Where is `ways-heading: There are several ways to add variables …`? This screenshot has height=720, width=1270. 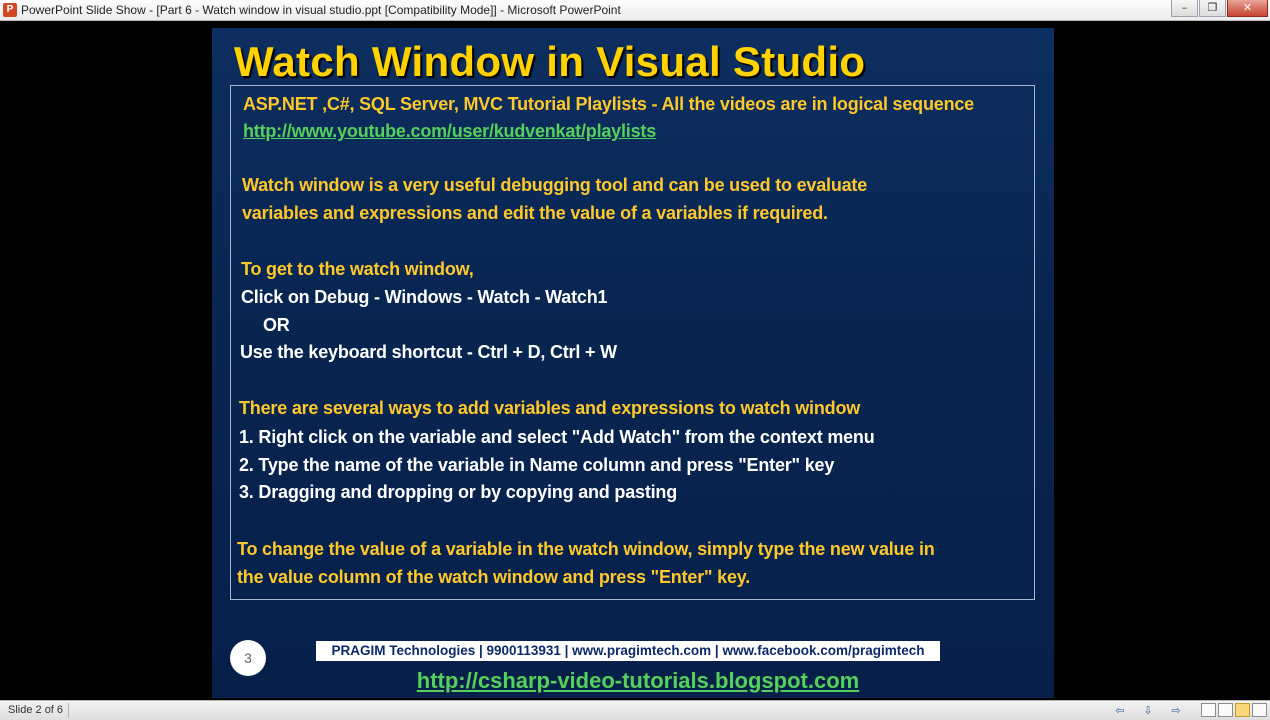 ways-heading: There are several ways to add variables … is located at coordinates (550, 408).